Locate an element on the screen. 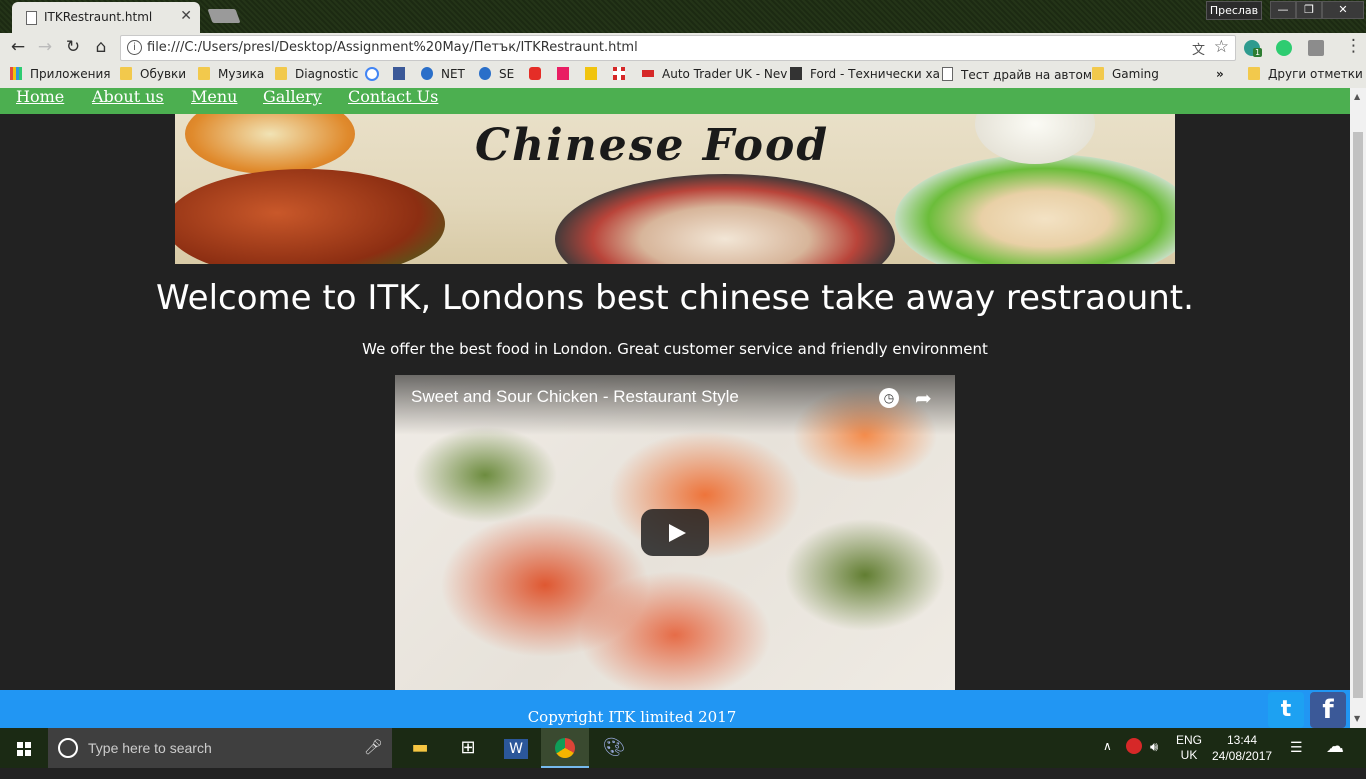 This screenshot has height=779, width=1366. reload-icon: ↻ is located at coordinates (73, 47).